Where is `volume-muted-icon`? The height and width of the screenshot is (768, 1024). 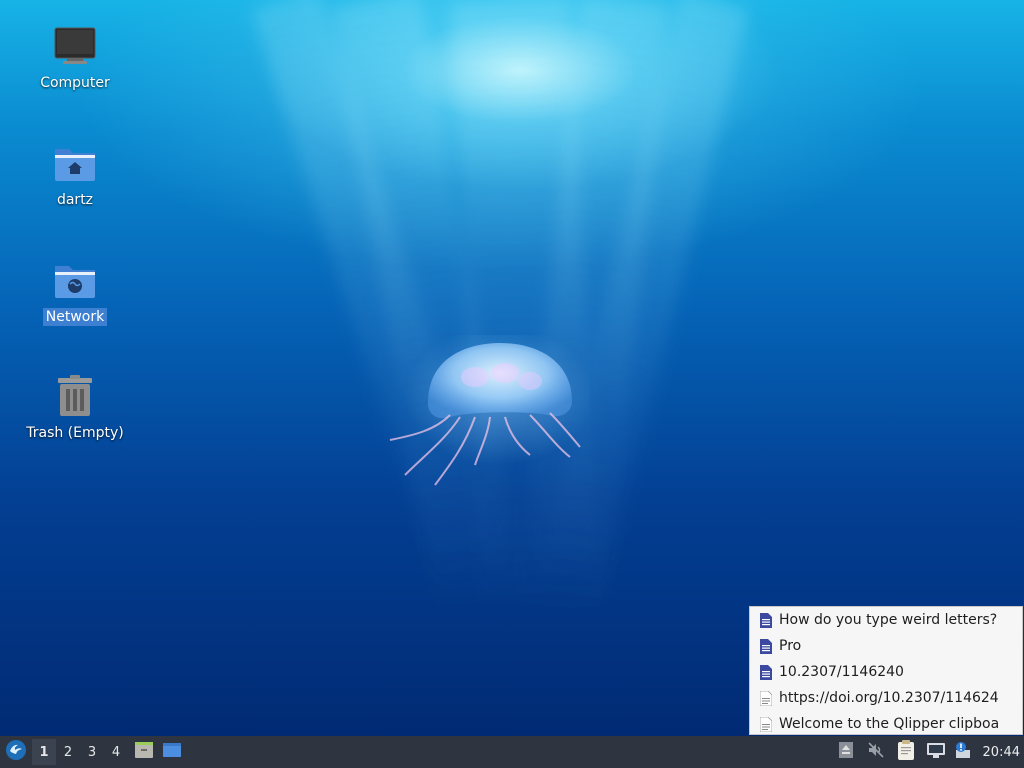 volume-muted-icon is located at coordinates (876, 752).